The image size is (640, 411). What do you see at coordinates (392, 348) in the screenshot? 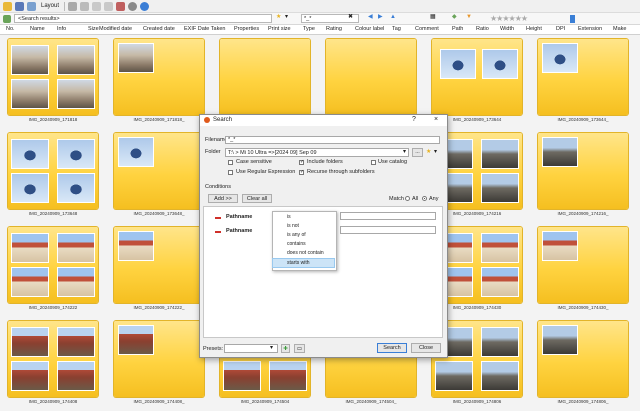
I see `search-button: Search` at bounding box center [392, 348].